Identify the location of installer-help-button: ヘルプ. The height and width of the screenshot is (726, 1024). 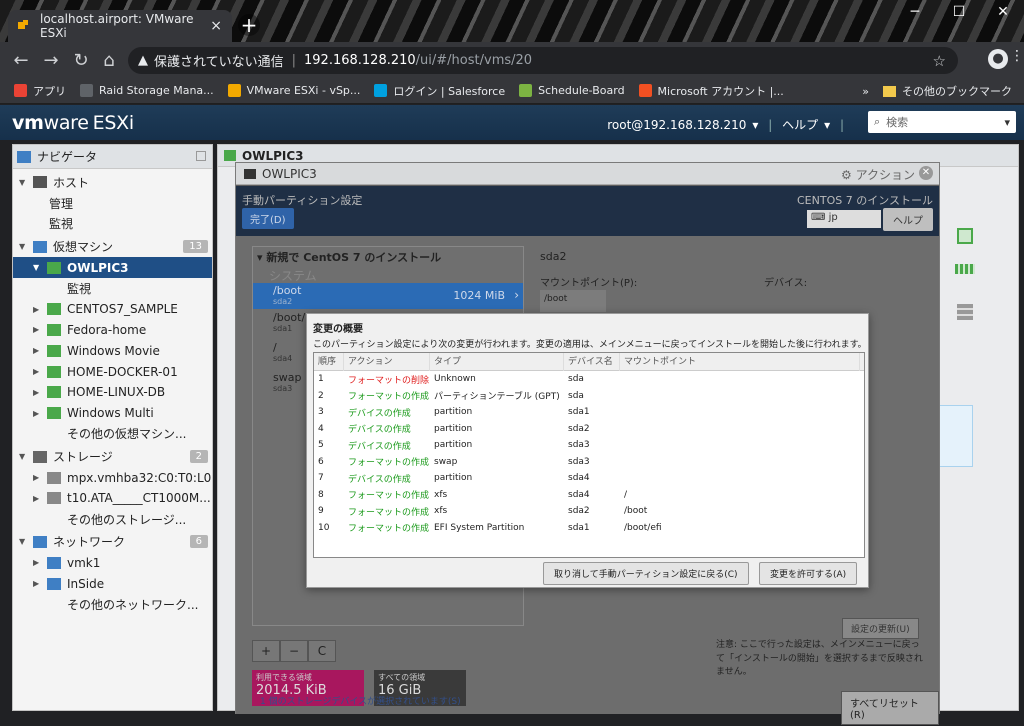
(908, 219).